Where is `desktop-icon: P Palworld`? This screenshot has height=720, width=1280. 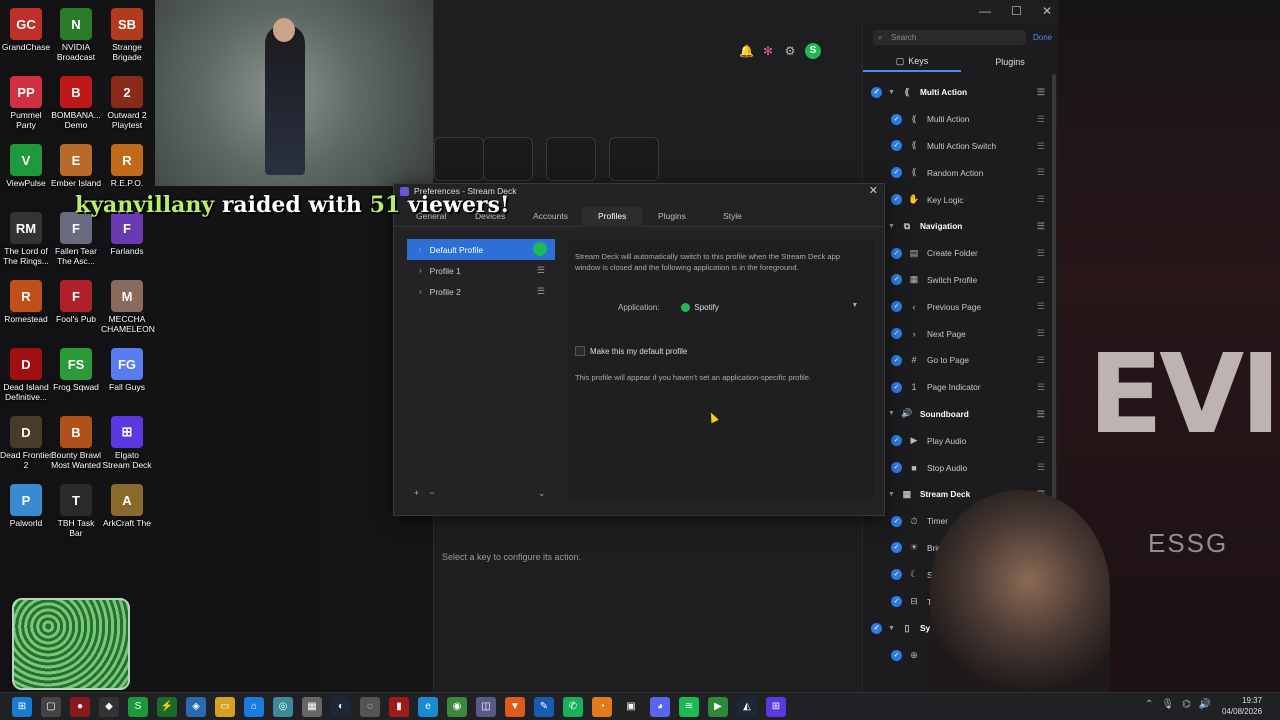 desktop-icon: P Palworld is located at coordinates (26, 506).